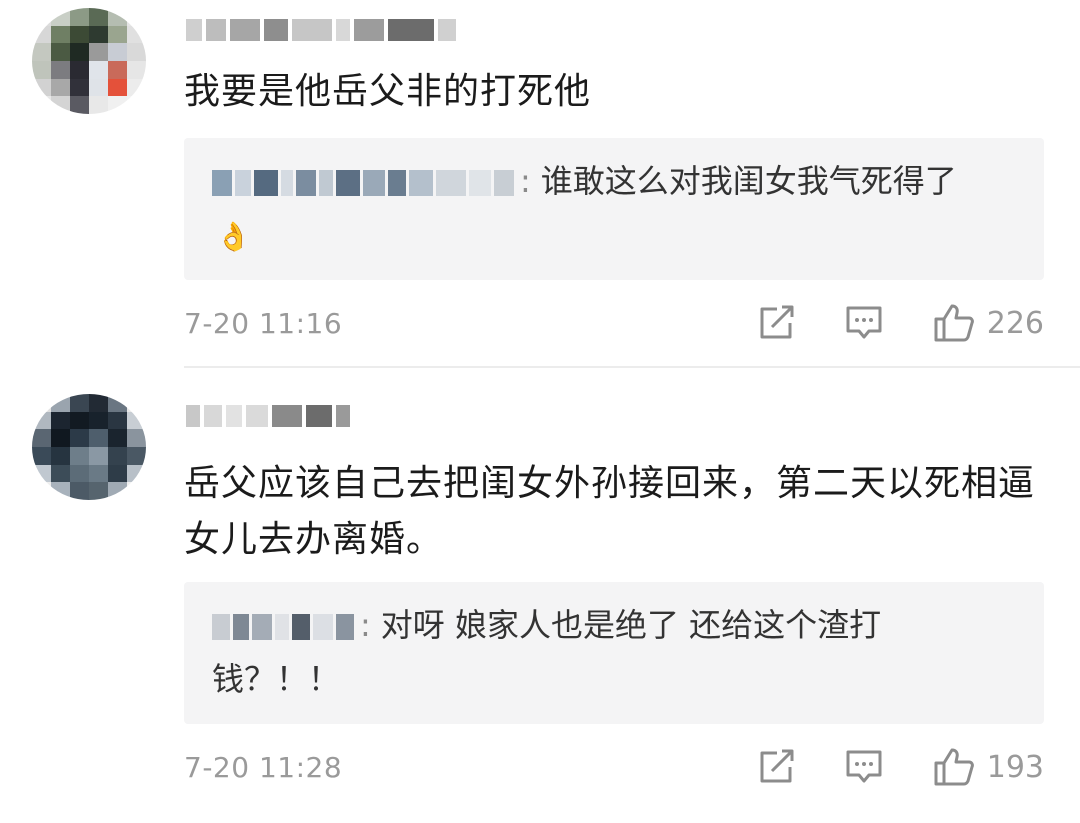  Describe the element at coordinates (1015, 323) in the screenshot. I see `like-count: 226` at that location.